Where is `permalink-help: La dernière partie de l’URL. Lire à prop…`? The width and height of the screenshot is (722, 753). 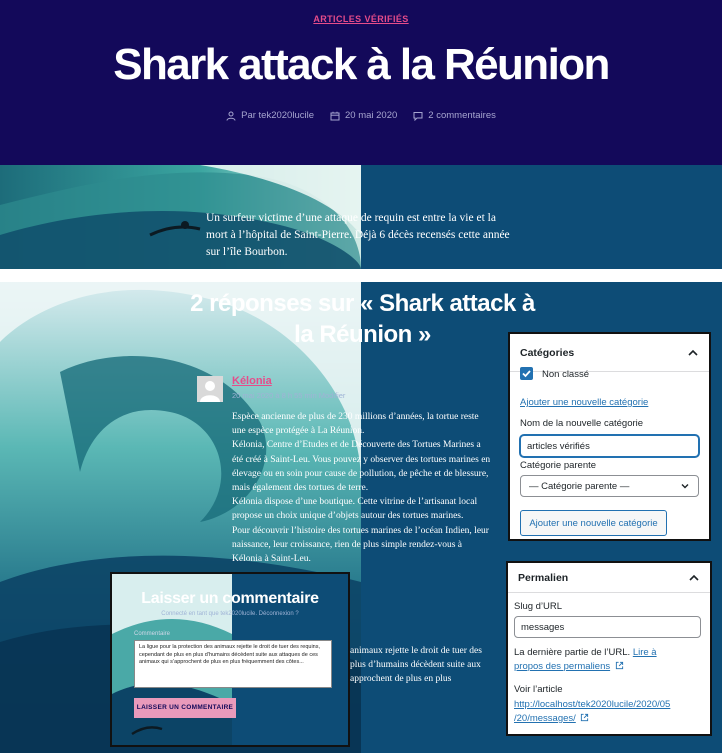
permalink-help: La dernière partie de l’URL. Lire à prop… is located at coordinates (585, 659).